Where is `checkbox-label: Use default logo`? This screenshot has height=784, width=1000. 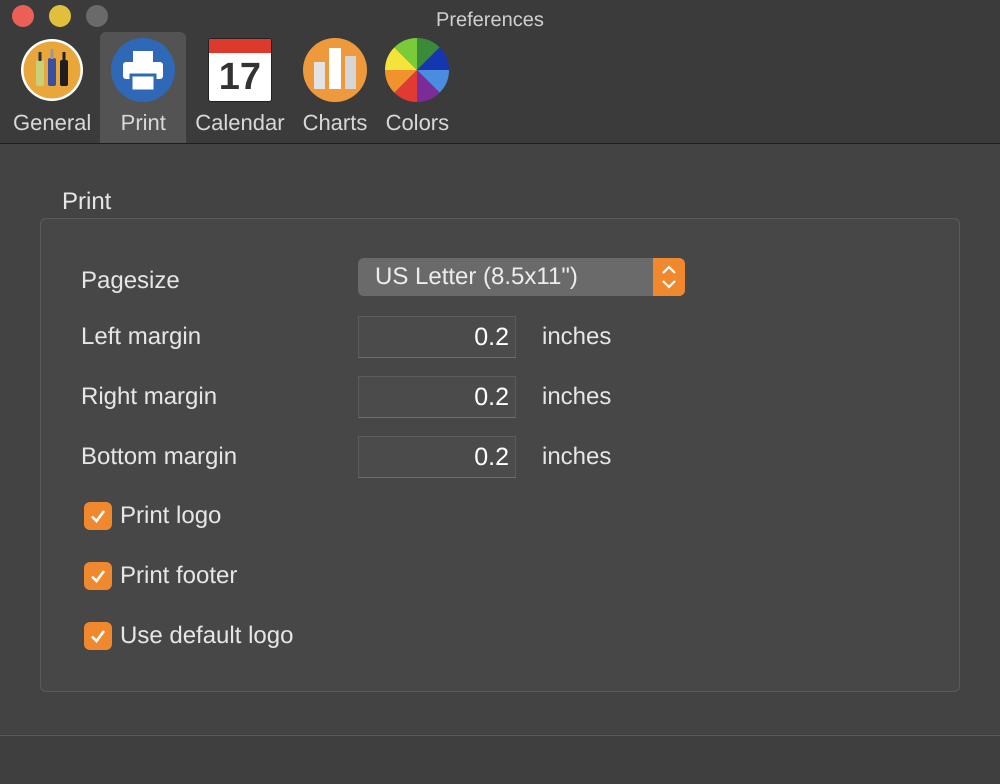
checkbox-label: Use default logo is located at coordinates (207, 636).